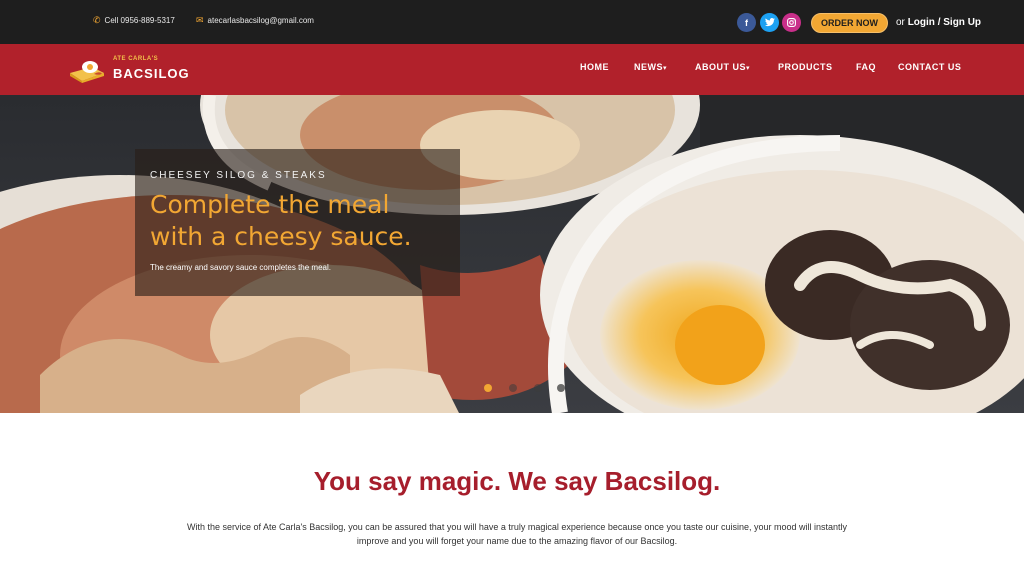  What do you see at coordinates (87, 72) in the screenshot?
I see `bacsilog-logo-icon` at bounding box center [87, 72].